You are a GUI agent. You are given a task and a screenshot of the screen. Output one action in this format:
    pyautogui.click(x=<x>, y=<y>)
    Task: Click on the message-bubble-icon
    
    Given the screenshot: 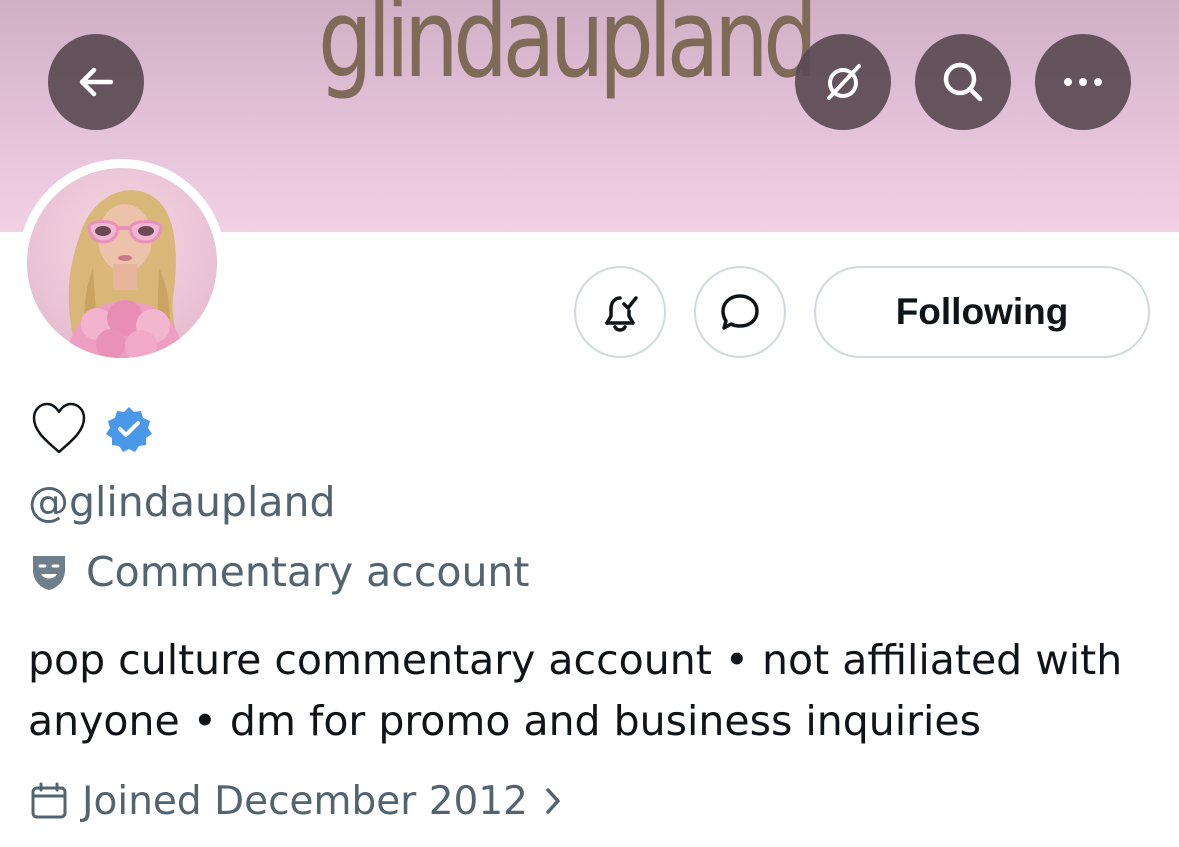 What is the action you would take?
    pyautogui.click(x=740, y=312)
    